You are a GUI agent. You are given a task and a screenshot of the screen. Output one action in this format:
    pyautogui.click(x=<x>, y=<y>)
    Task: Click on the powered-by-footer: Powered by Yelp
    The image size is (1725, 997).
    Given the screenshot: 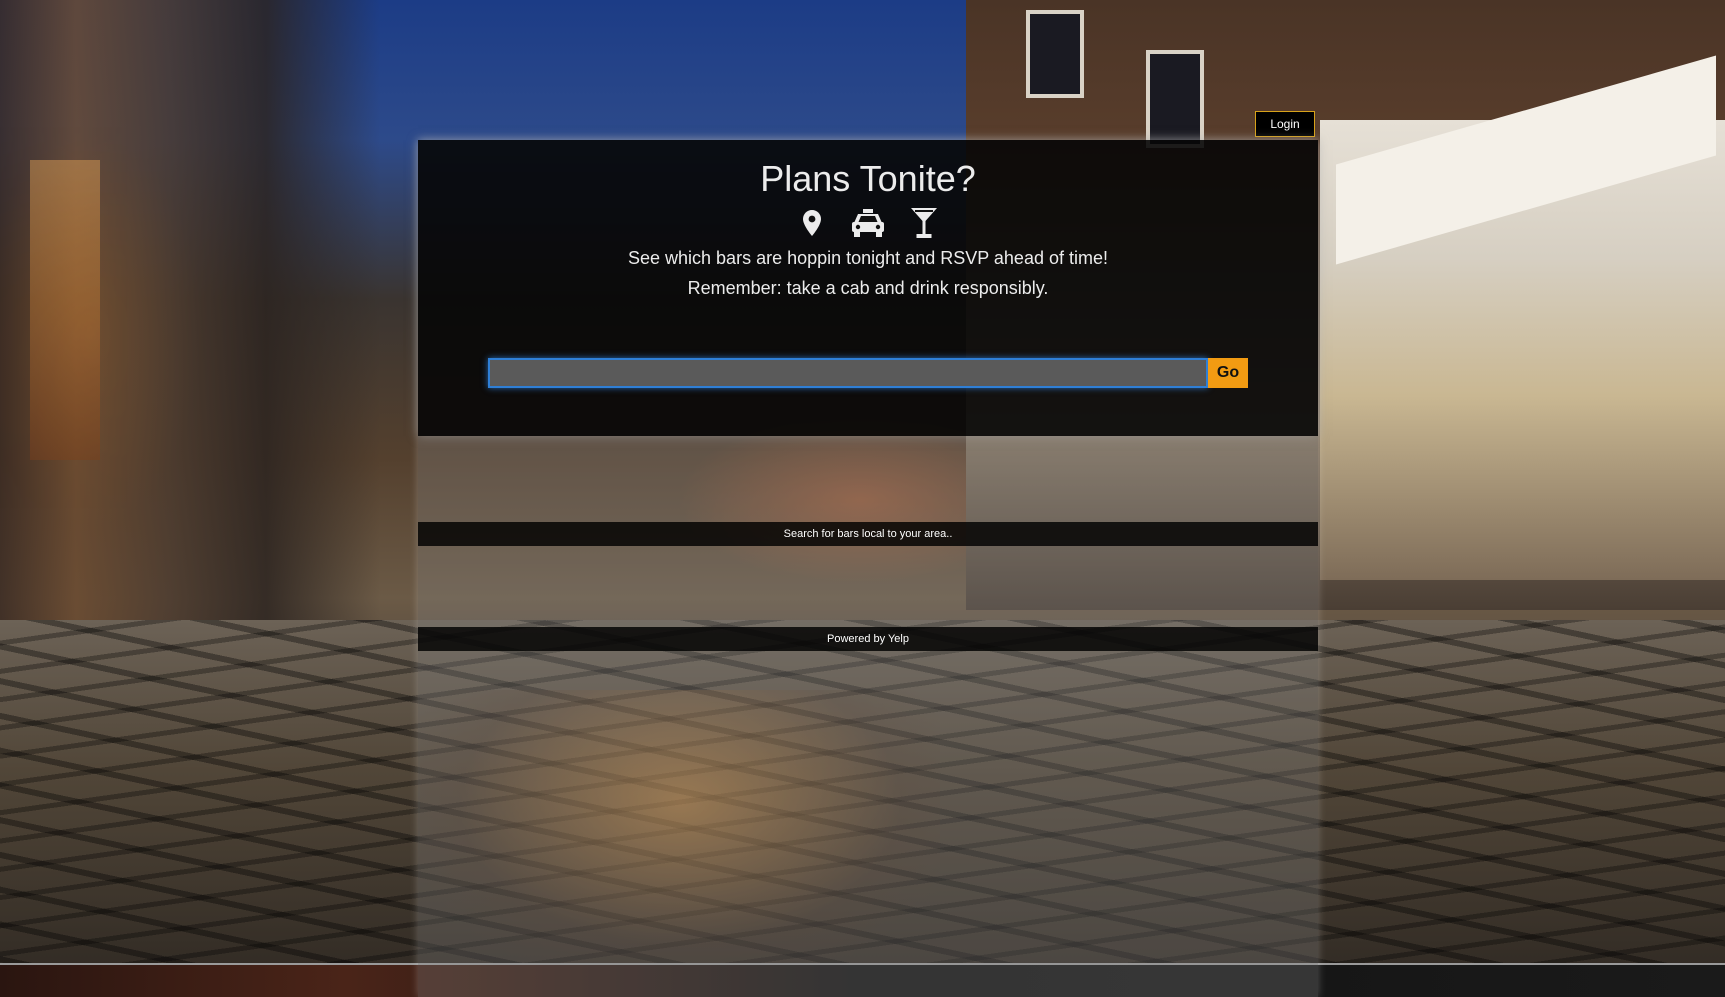 What is the action you would take?
    pyautogui.click(x=868, y=639)
    